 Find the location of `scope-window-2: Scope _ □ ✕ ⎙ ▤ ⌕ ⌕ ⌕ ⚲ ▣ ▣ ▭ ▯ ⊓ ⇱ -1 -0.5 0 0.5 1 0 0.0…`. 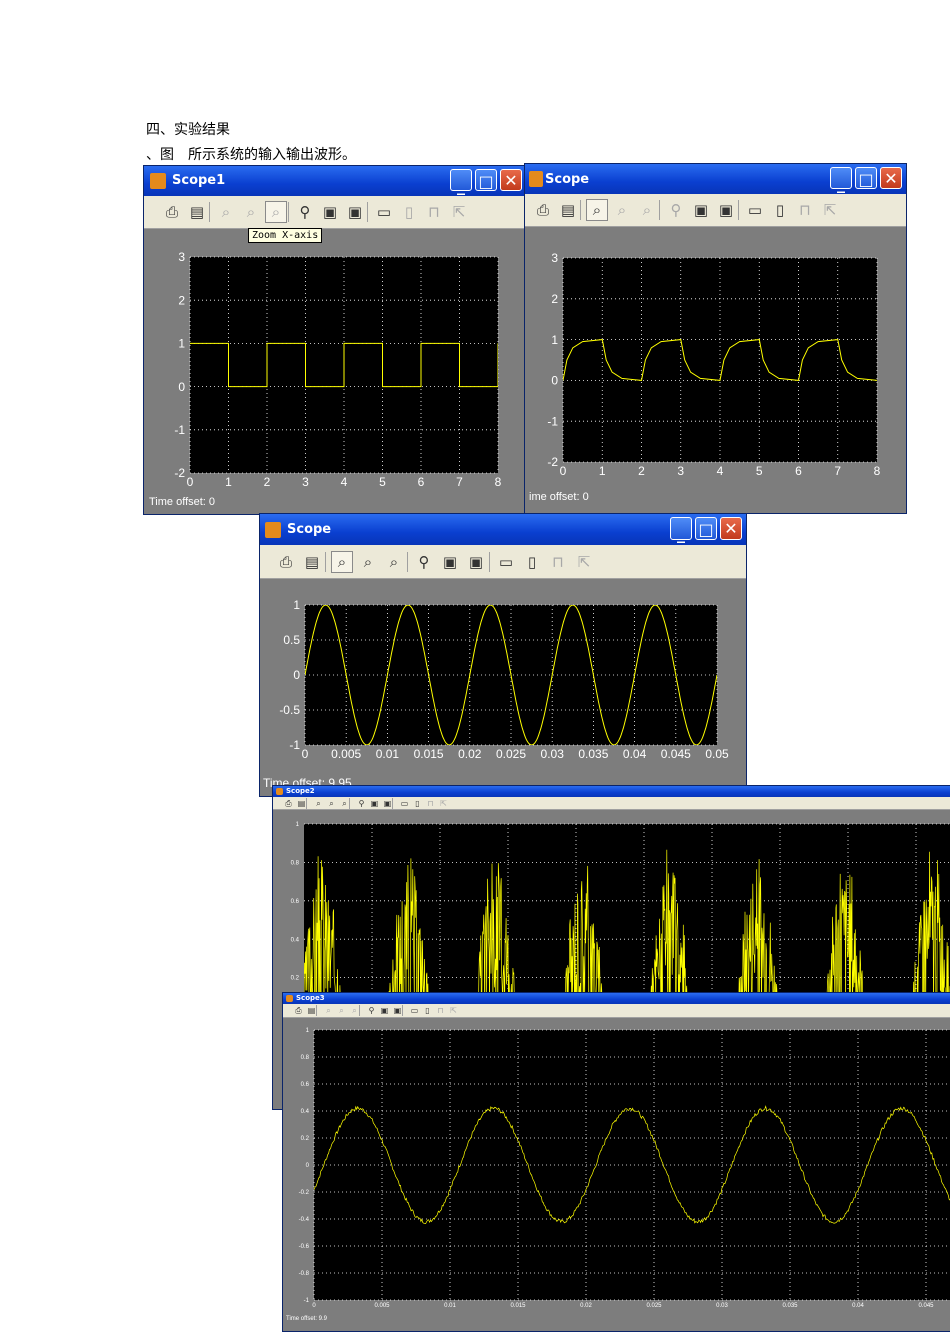

scope-window-2: Scope _ □ ✕ ⎙ ▤ ⌕ ⌕ ⌕ ⚲ ▣ ▣ ▭ ▯ ⊓ ⇱ -1 -0.5 0 0.5 1 0 0.0… is located at coordinates (503, 655).